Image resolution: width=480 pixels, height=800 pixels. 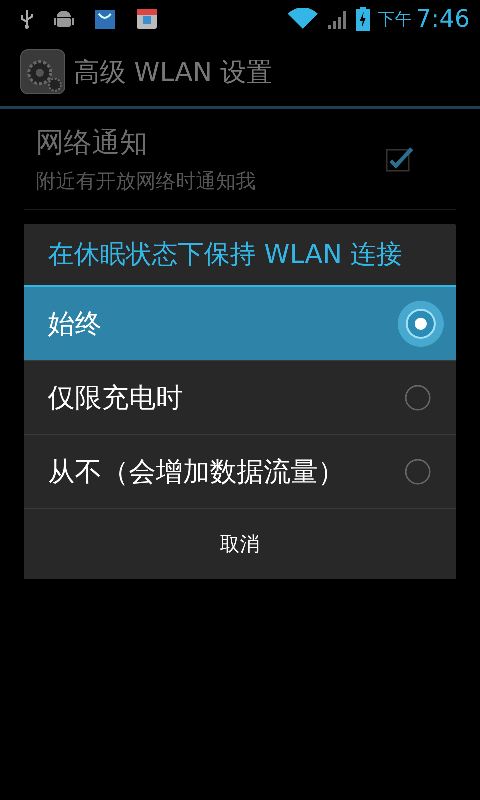 What do you see at coordinates (146, 181) in the screenshot?
I see `setting-summary: 附近有开放网络时通知我` at bounding box center [146, 181].